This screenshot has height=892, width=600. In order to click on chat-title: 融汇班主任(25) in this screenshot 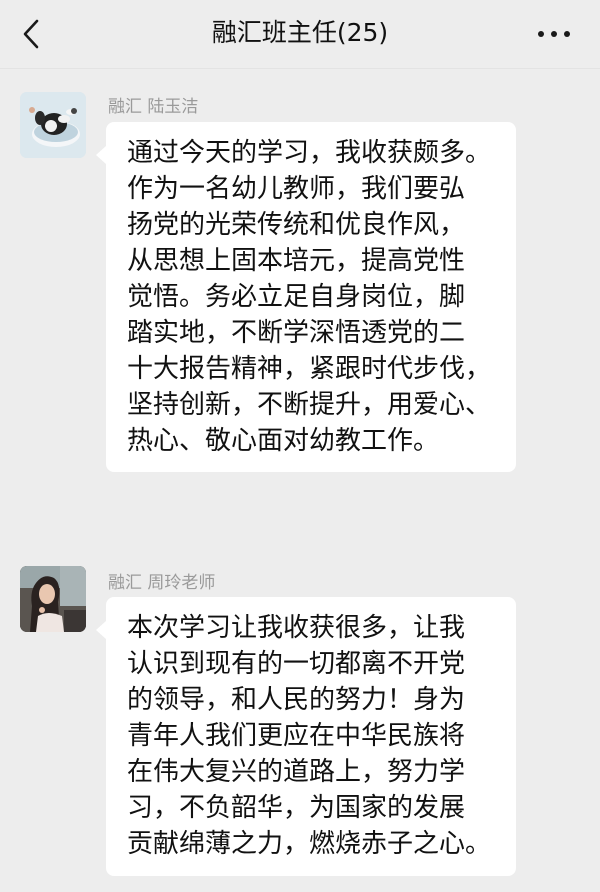, I will do `click(300, 32)`.